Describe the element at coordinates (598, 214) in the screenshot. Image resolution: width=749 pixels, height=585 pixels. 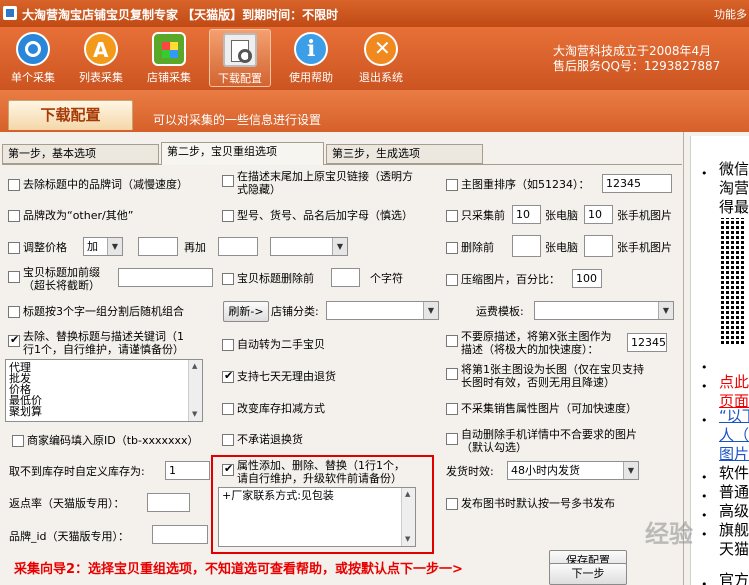
I see `collect-mobile-input: 10` at that location.